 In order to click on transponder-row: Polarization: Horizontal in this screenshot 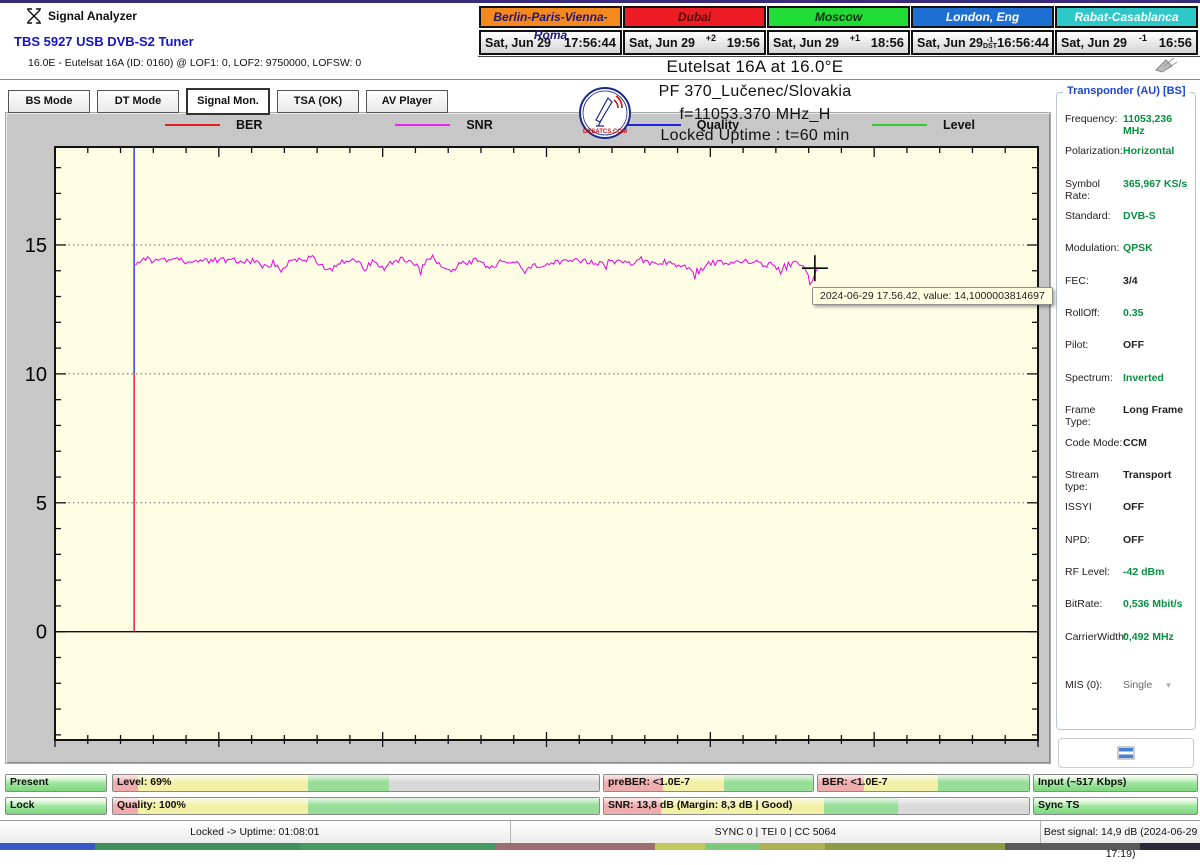, I will do `click(1127, 151)`.